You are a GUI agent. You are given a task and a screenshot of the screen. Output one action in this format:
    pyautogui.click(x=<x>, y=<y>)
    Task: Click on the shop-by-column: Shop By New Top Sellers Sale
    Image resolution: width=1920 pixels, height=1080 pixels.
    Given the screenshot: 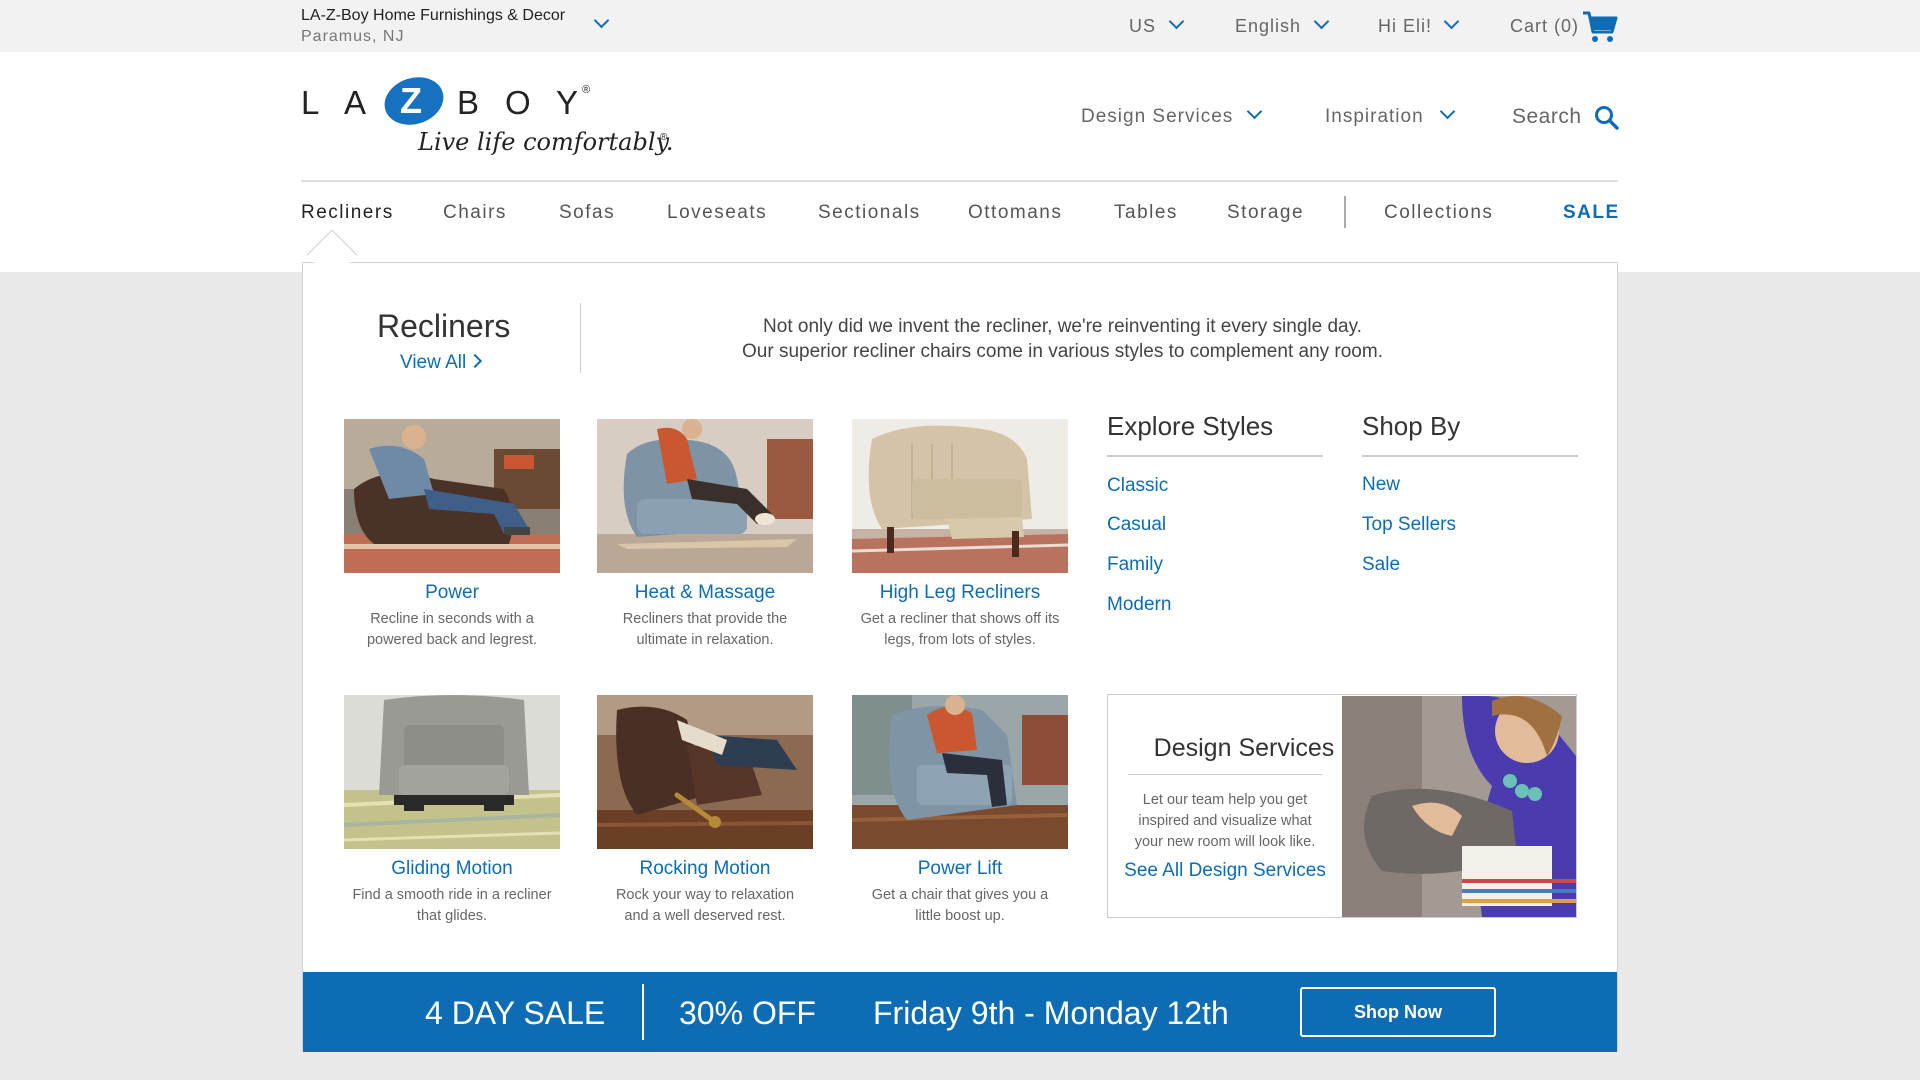 What is the action you would take?
    pyautogui.click(x=1470, y=493)
    